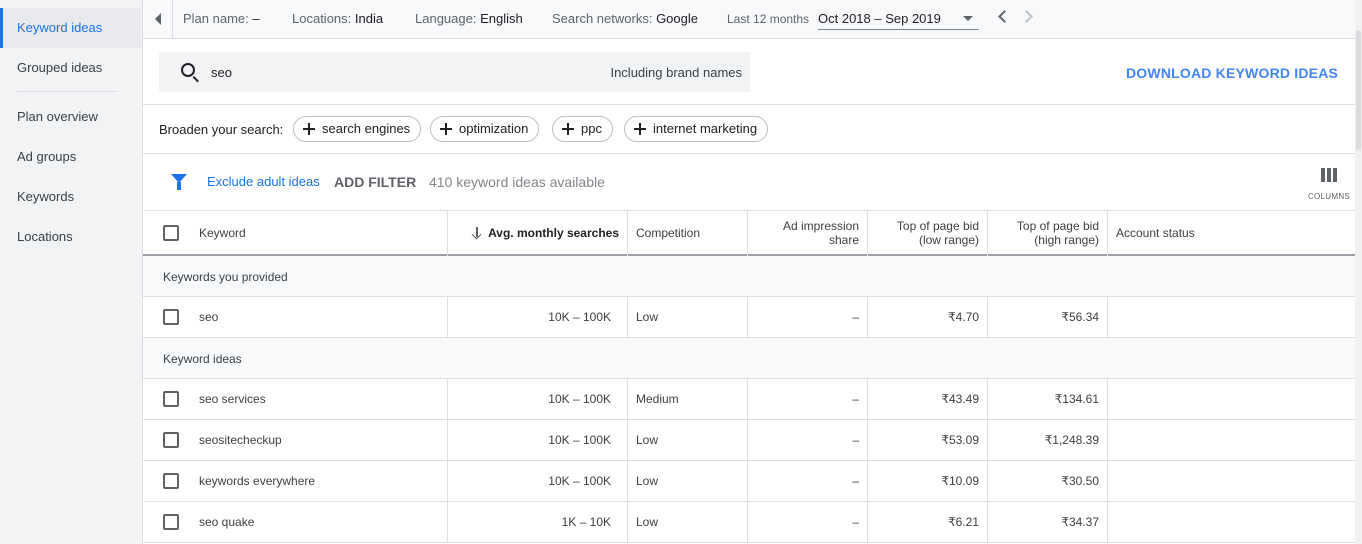  I want to click on chip-label: ppc, so click(591, 128).